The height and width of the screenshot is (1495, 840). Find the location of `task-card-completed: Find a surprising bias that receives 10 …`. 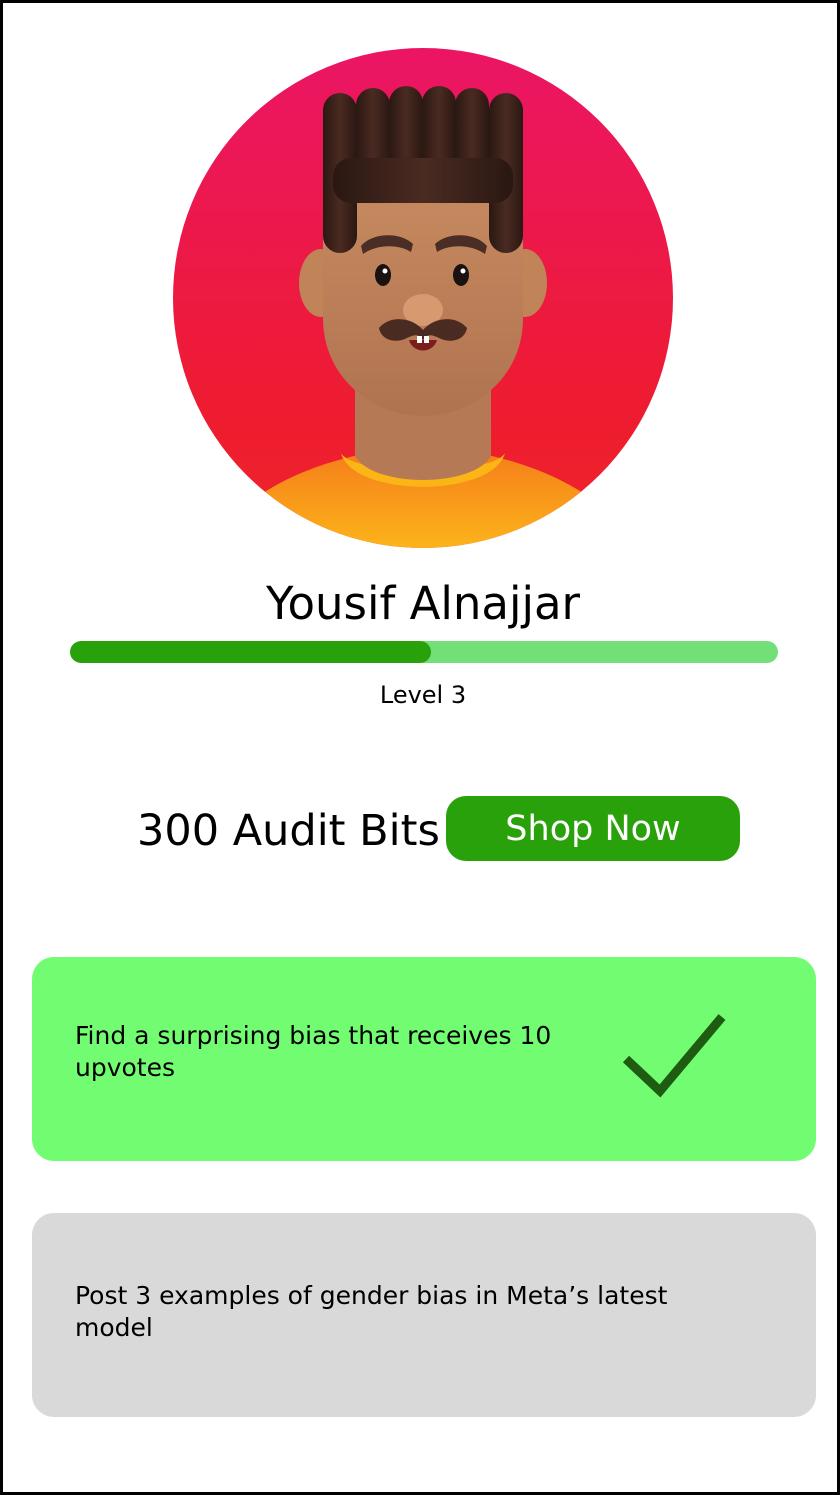

task-card-completed: Find a surprising bias that receives 10 … is located at coordinates (424, 1059).